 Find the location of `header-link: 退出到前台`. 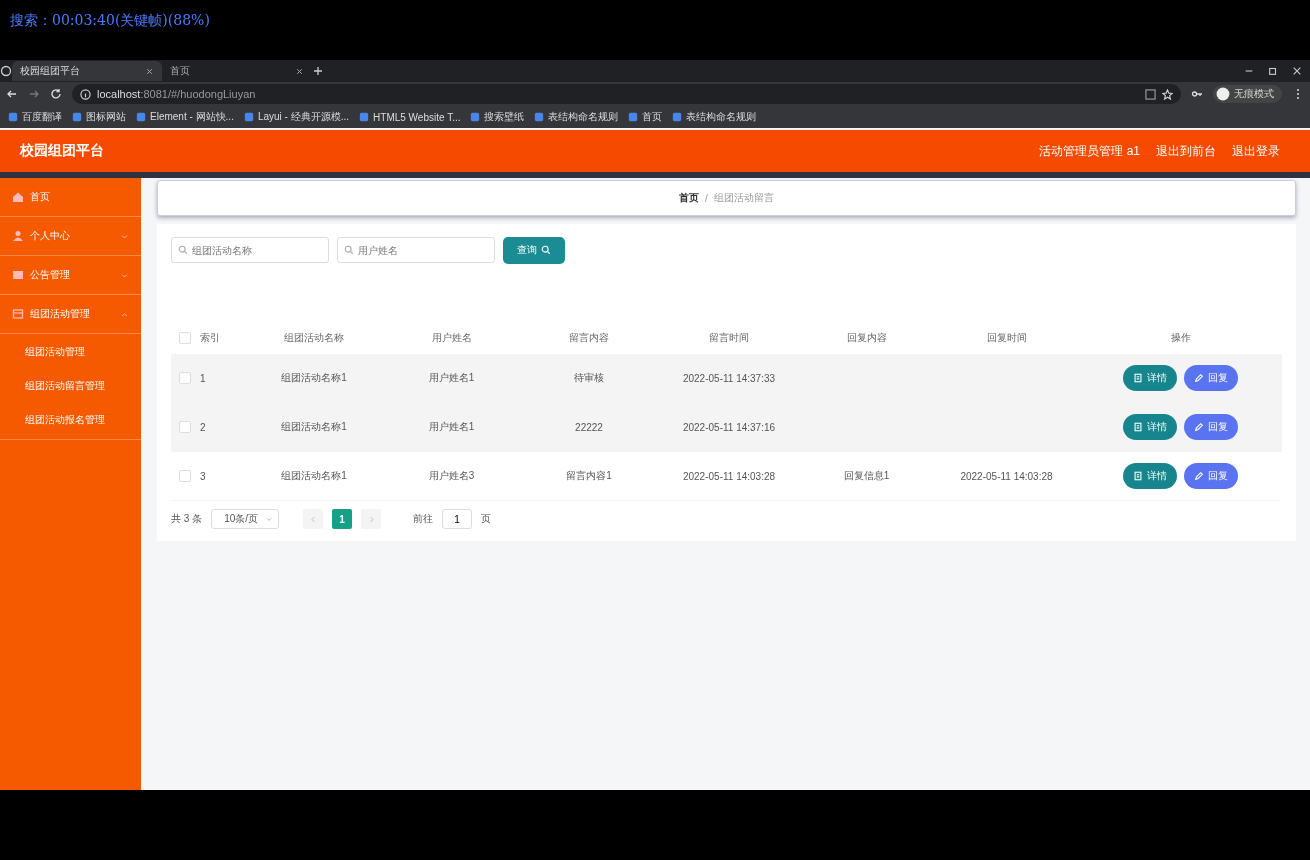

header-link: 退出到前台 is located at coordinates (1186, 151).